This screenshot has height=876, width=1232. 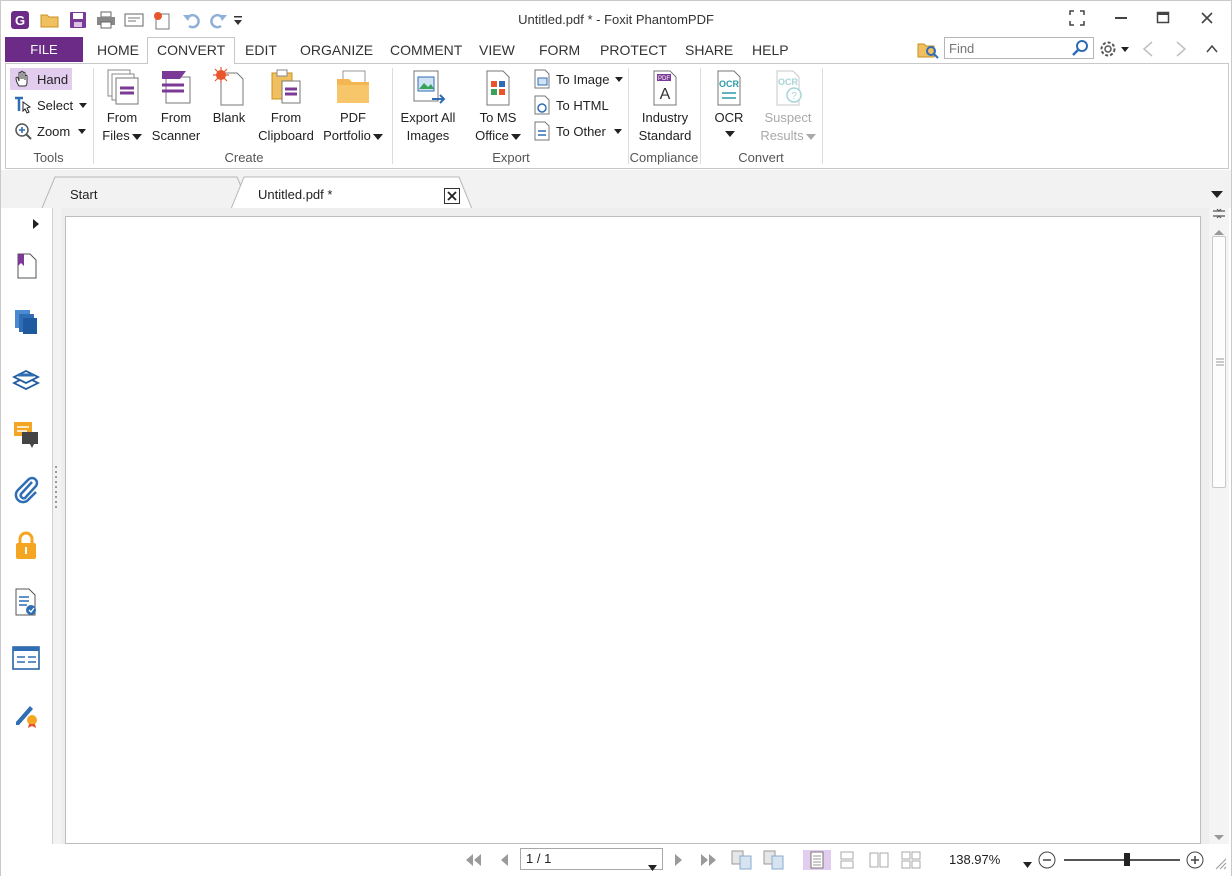 What do you see at coordinates (26, 714) in the screenshot?
I see `certify-pen-icon` at bounding box center [26, 714].